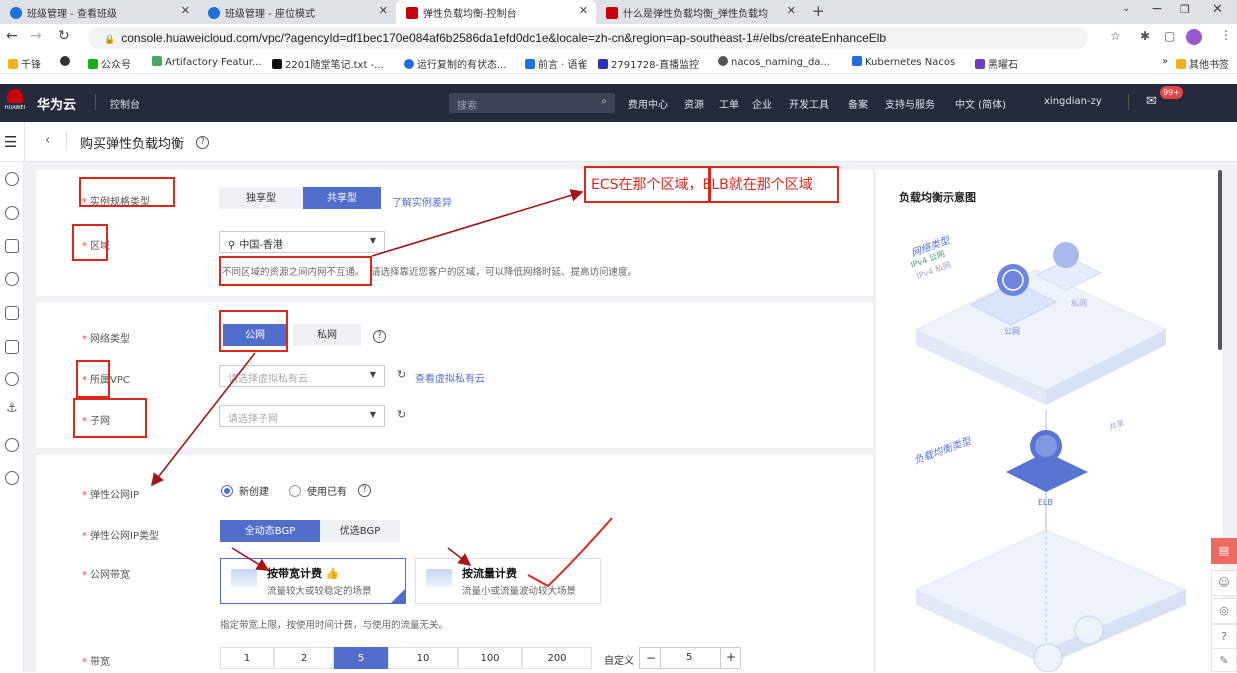 This screenshot has width=1237, height=673. I want to click on eip-bgp-full-button: 全动态BGP, so click(270, 531).